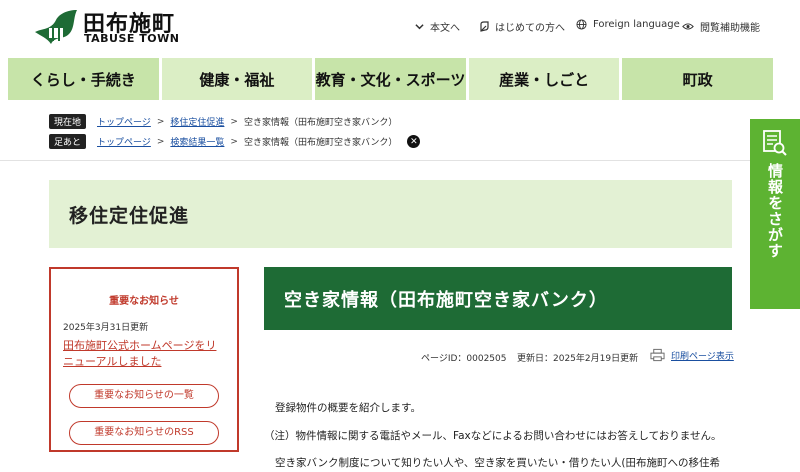  What do you see at coordinates (320, 123) in the screenshot?
I see `breadcrumb-current-page: 空き家情報（田布施町空き家バンク）` at bounding box center [320, 123].